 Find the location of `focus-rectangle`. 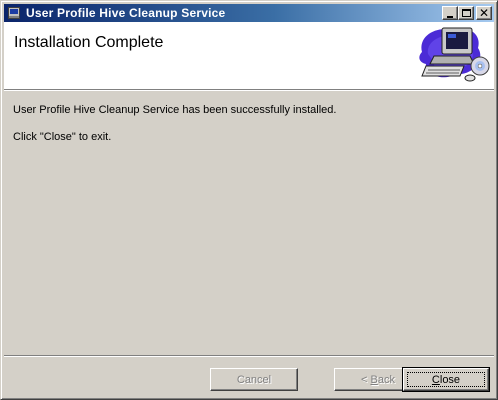

focus-rectangle is located at coordinates (446, 379).